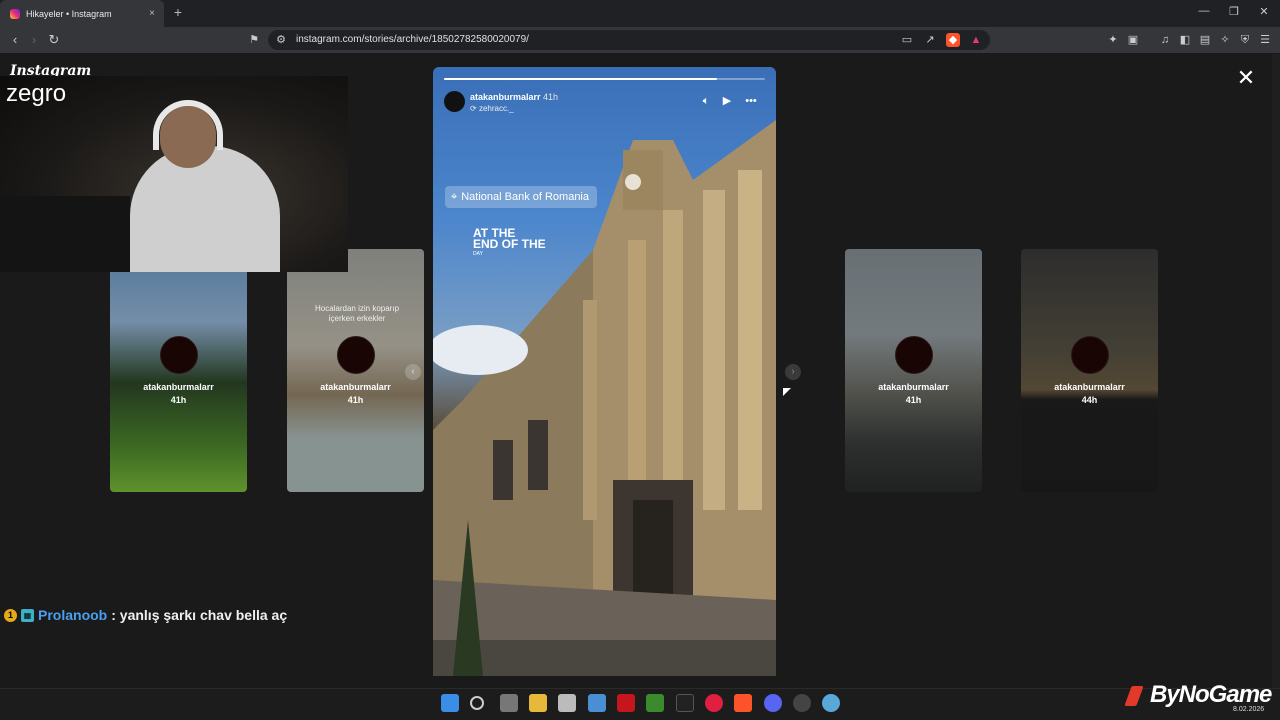 This screenshot has height=720, width=1280. Describe the element at coordinates (1265, 40) in the screenshot. I see `menu-icon: ☰` at that location.